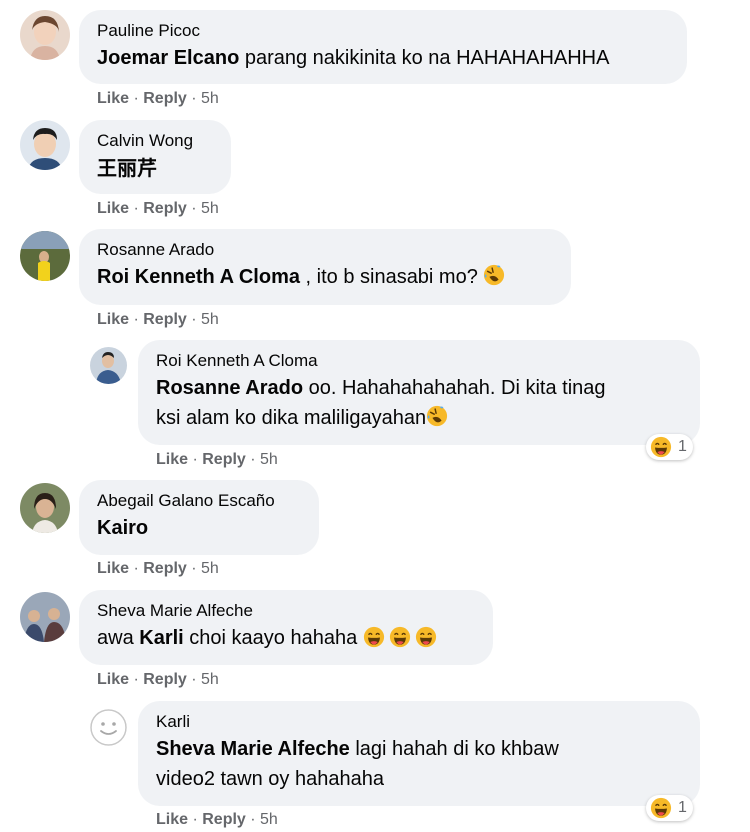  I want to click on comment-bubble: Calvin Wong 王丽芹, so click(155, 157).